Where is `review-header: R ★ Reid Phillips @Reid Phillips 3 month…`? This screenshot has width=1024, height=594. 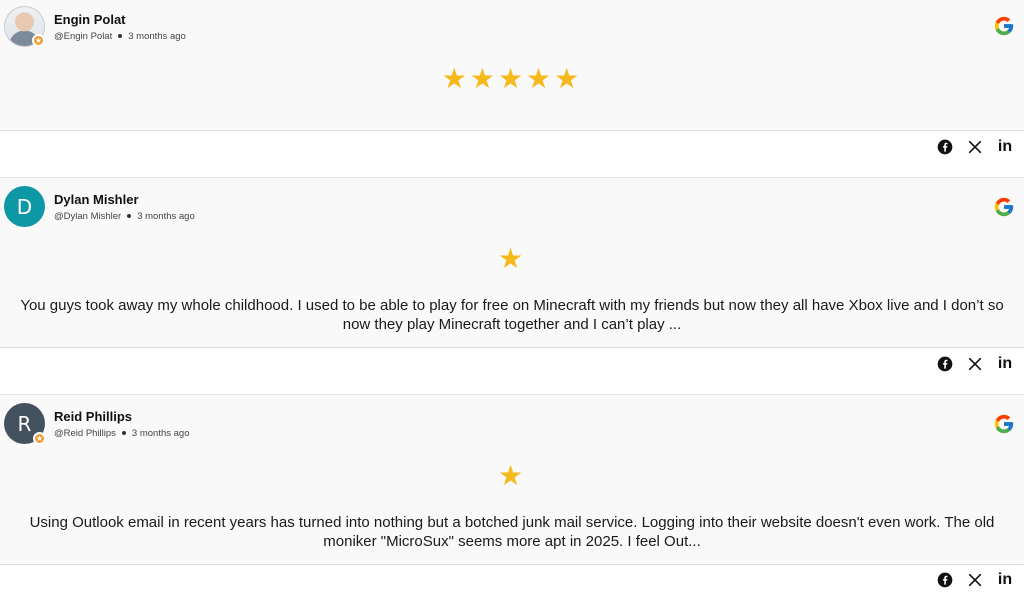 review-header: R ★ Reid Phillips @Reid Phillips 3 month… is located at coordinates (97, 424).